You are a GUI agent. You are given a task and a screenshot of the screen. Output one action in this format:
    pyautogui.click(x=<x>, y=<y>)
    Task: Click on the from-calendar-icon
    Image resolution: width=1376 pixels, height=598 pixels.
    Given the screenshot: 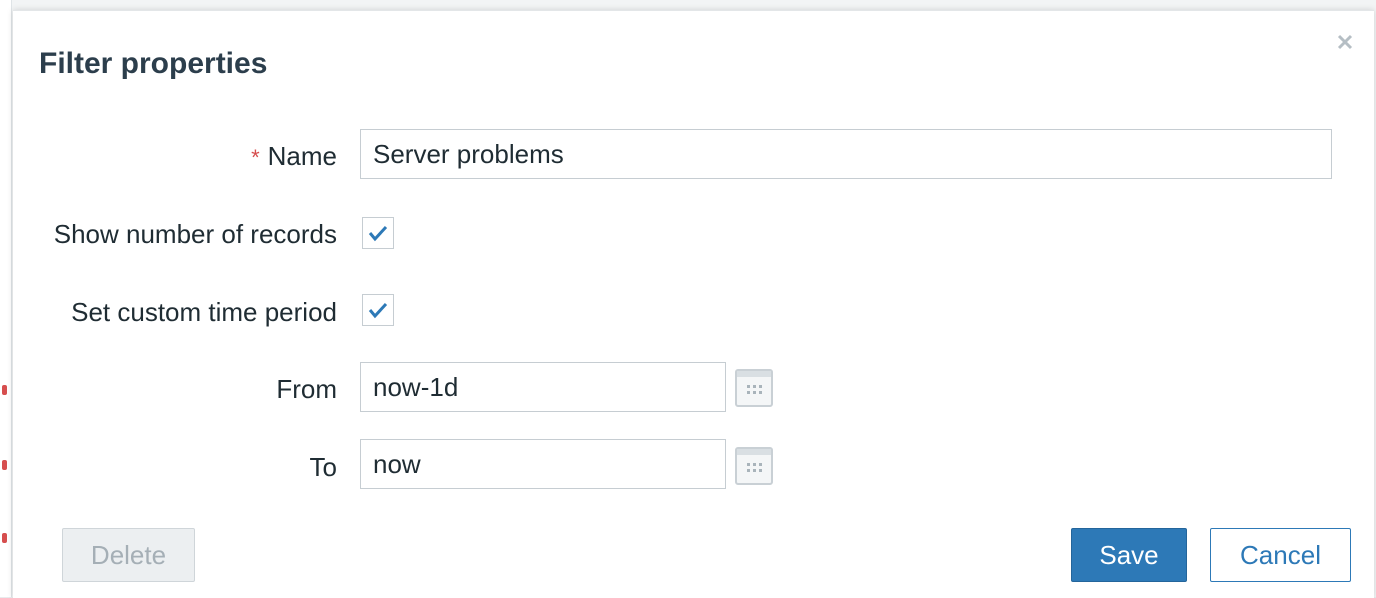 What is the action you would take?
    pyautogui.click(x=754, y=388)
    